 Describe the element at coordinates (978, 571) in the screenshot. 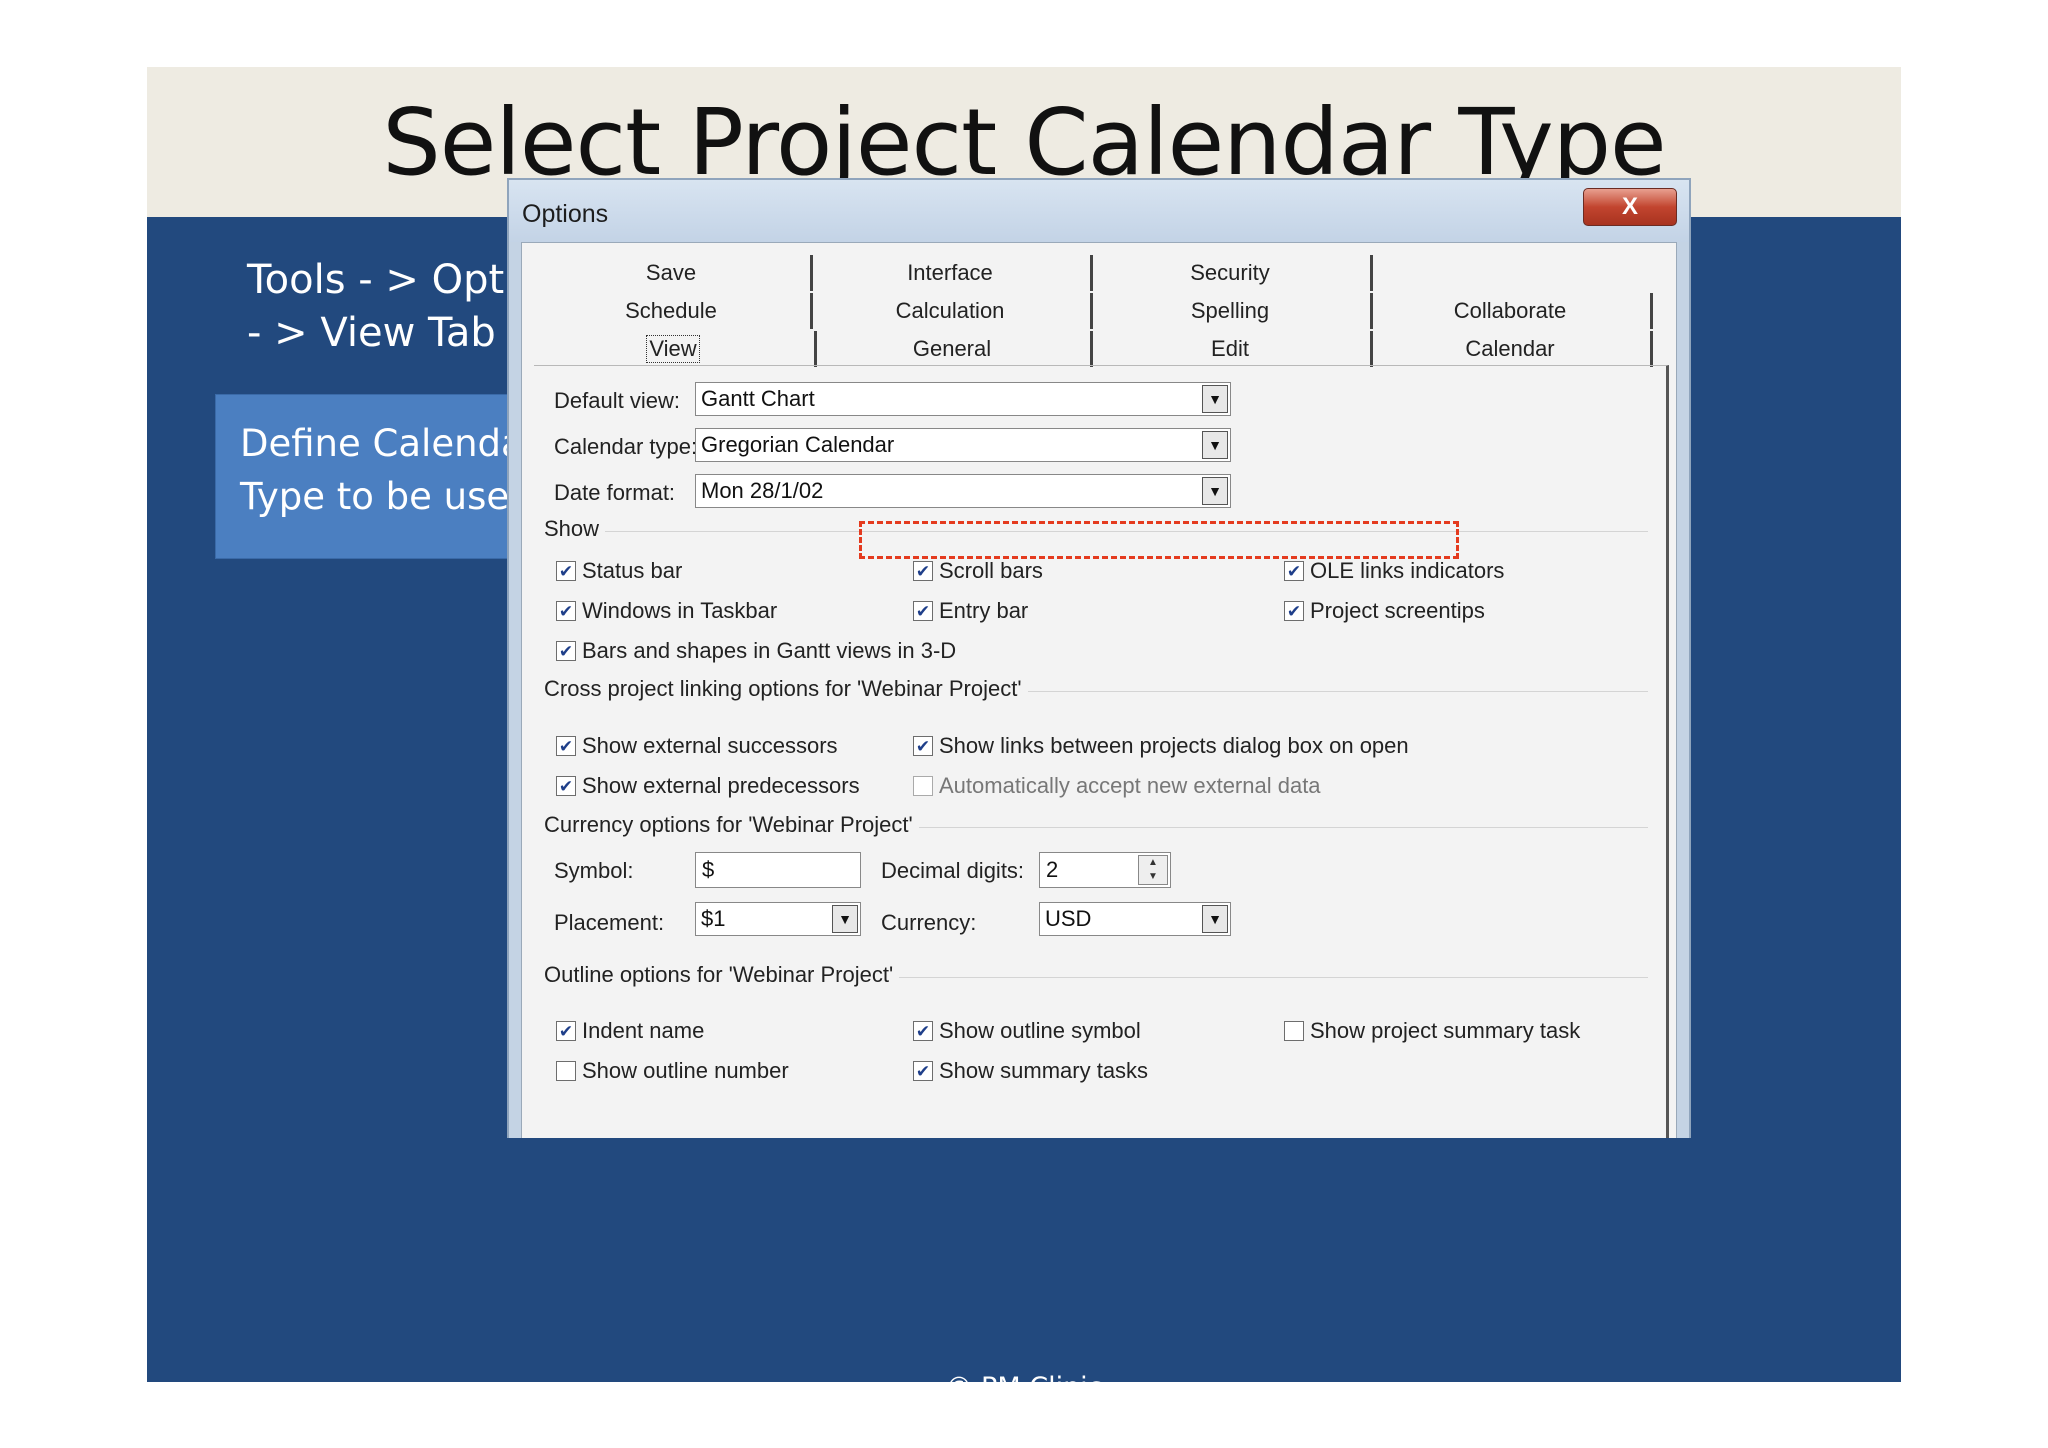

I see `scroll-bars-checkbox: ✔ Scroll bars` at that location.